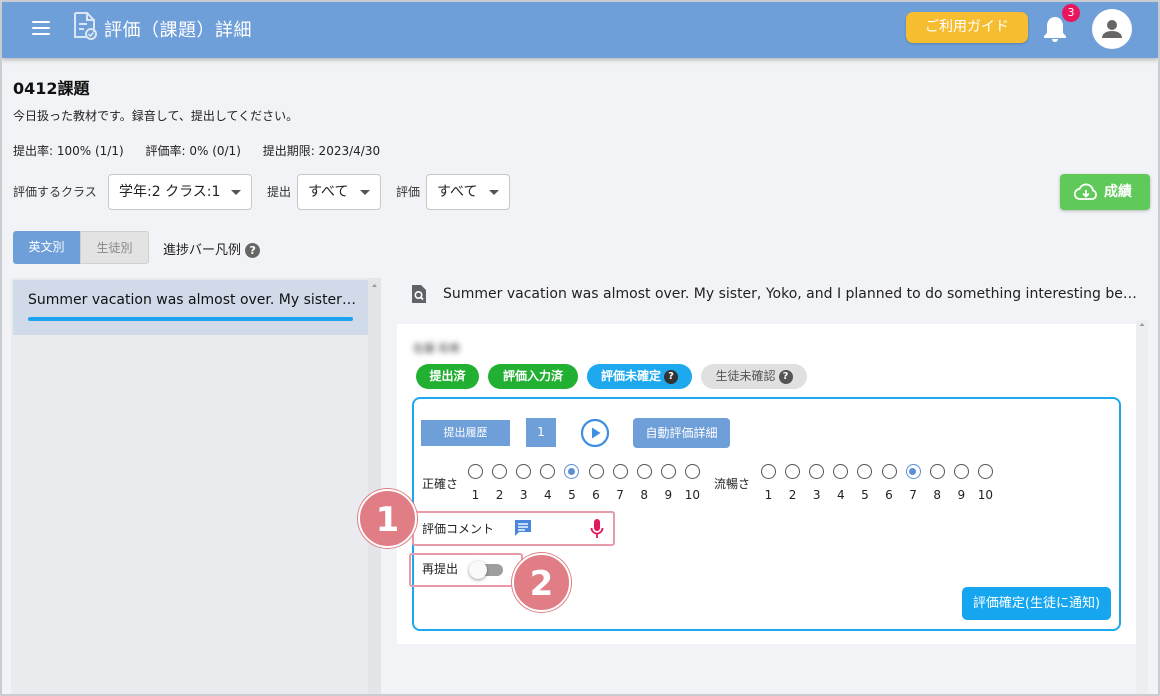 Image resolution: width=1160 pixels, height=696 pixels. Describe the element at coordinates (961, 495) in the screenshot. I see `fluency-scale-label-9: 9` at that location.